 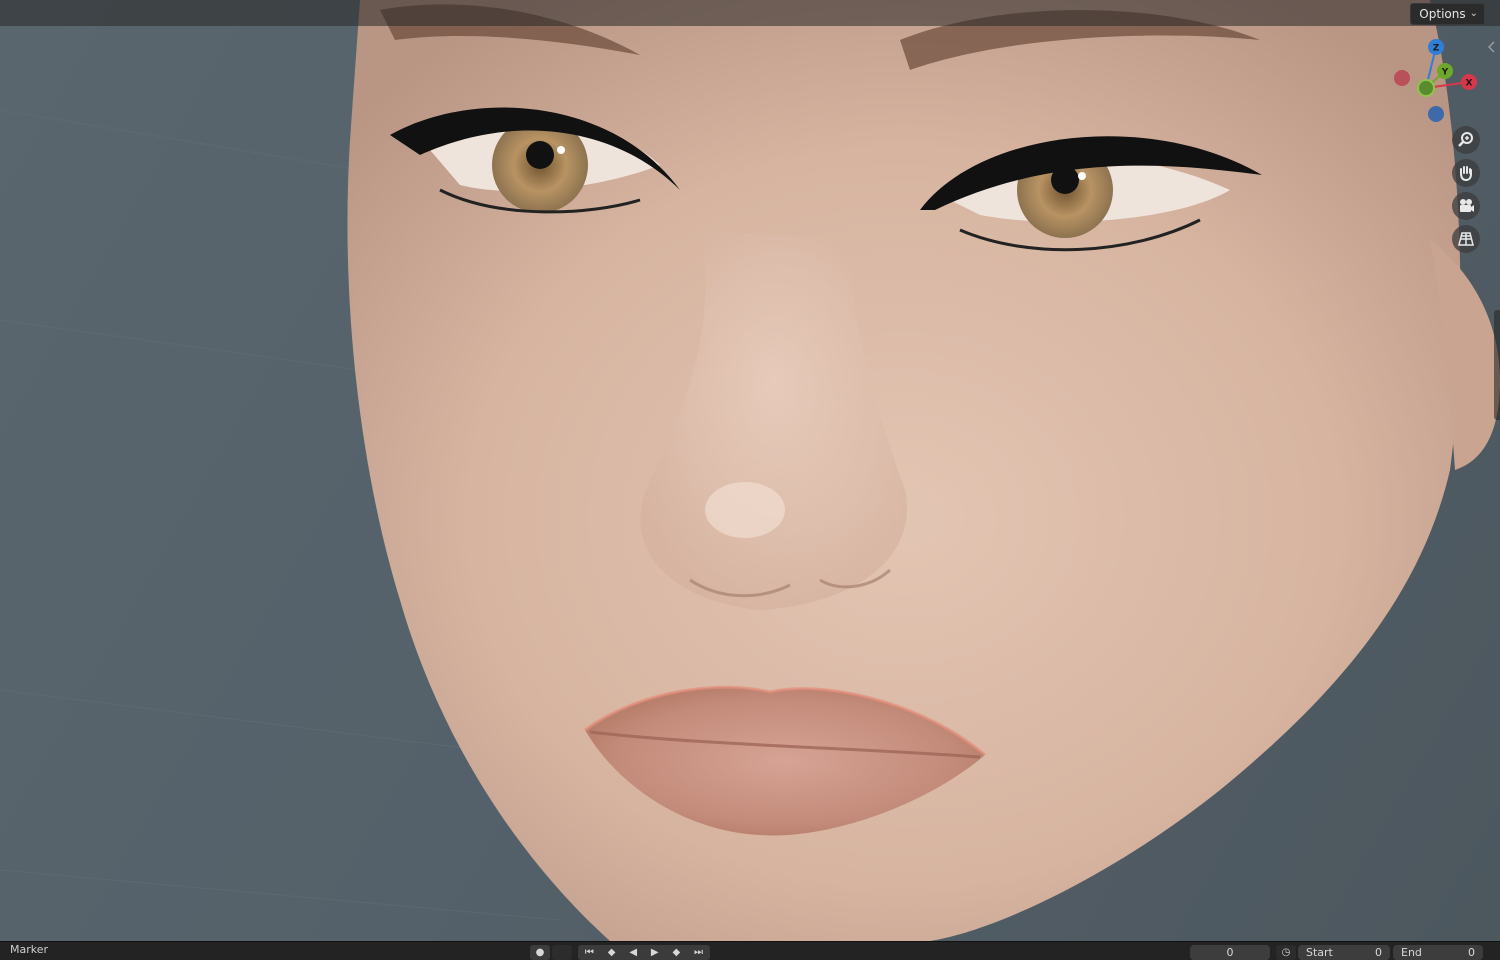 What do you see at coordinates (1438, 952) in the screenshot?
I see `end-frame-field: End 0` at bounding box center [1438, 952].